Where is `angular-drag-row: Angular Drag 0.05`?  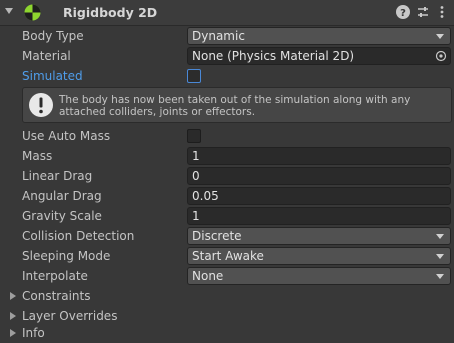 angular-drag-row: Angular Drag 0.05 is located at coordinates (227, 196).